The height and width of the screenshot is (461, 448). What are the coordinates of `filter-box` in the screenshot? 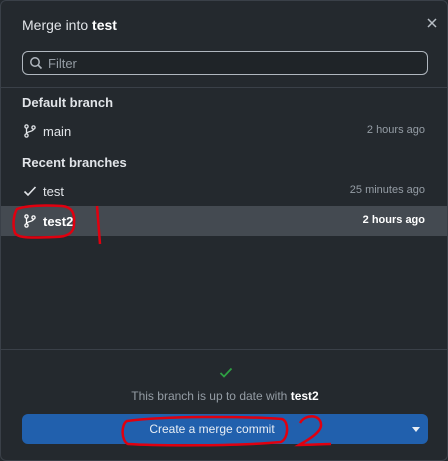 It's located at (225, 63).